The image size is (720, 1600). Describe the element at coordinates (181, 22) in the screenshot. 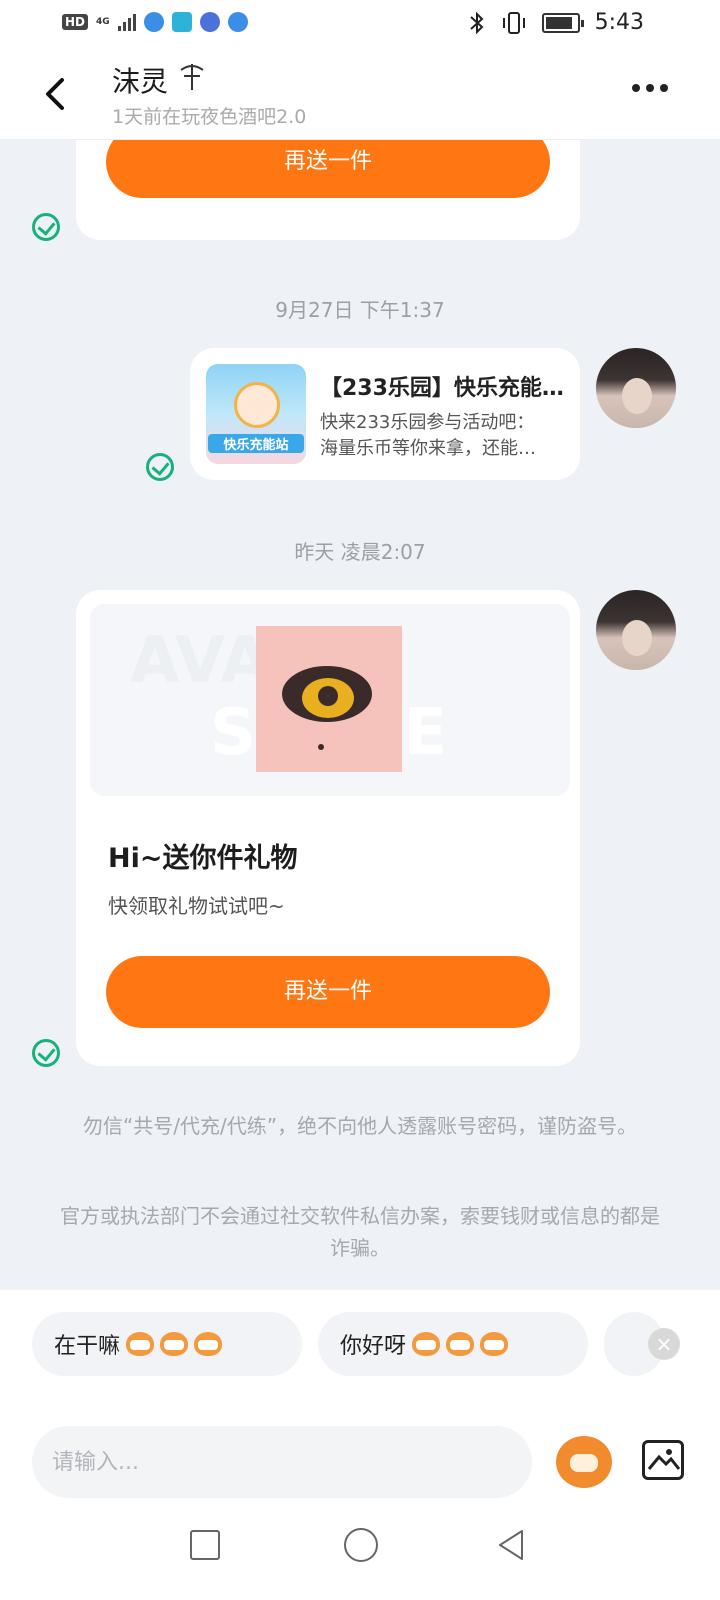

I see `reader-app-icon` at that location.